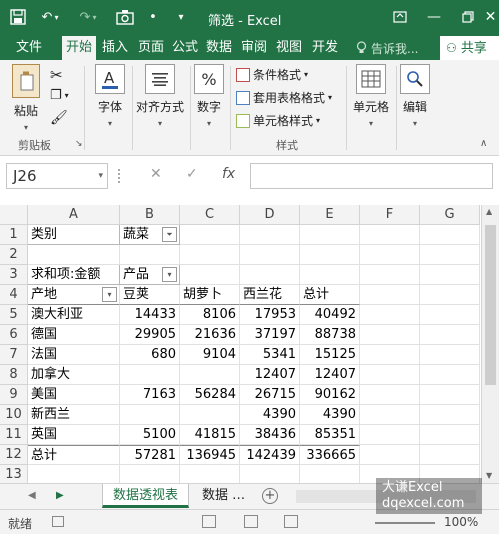 The width and height of the screenshot is (499, 534). What do you see at coordinates (57, 176) in the screenshot?
I see `name-box: J26 ▾` at bounding box center [57, 176].